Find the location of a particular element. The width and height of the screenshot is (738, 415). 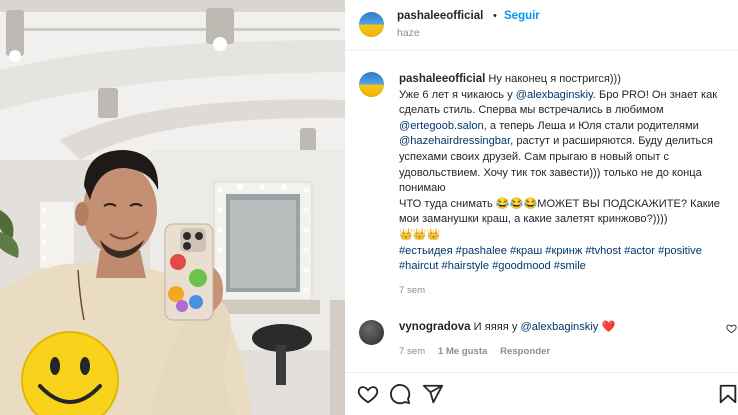

caption-line-1: Ну наконец я постригся))) is located at coordinates (554, 79).